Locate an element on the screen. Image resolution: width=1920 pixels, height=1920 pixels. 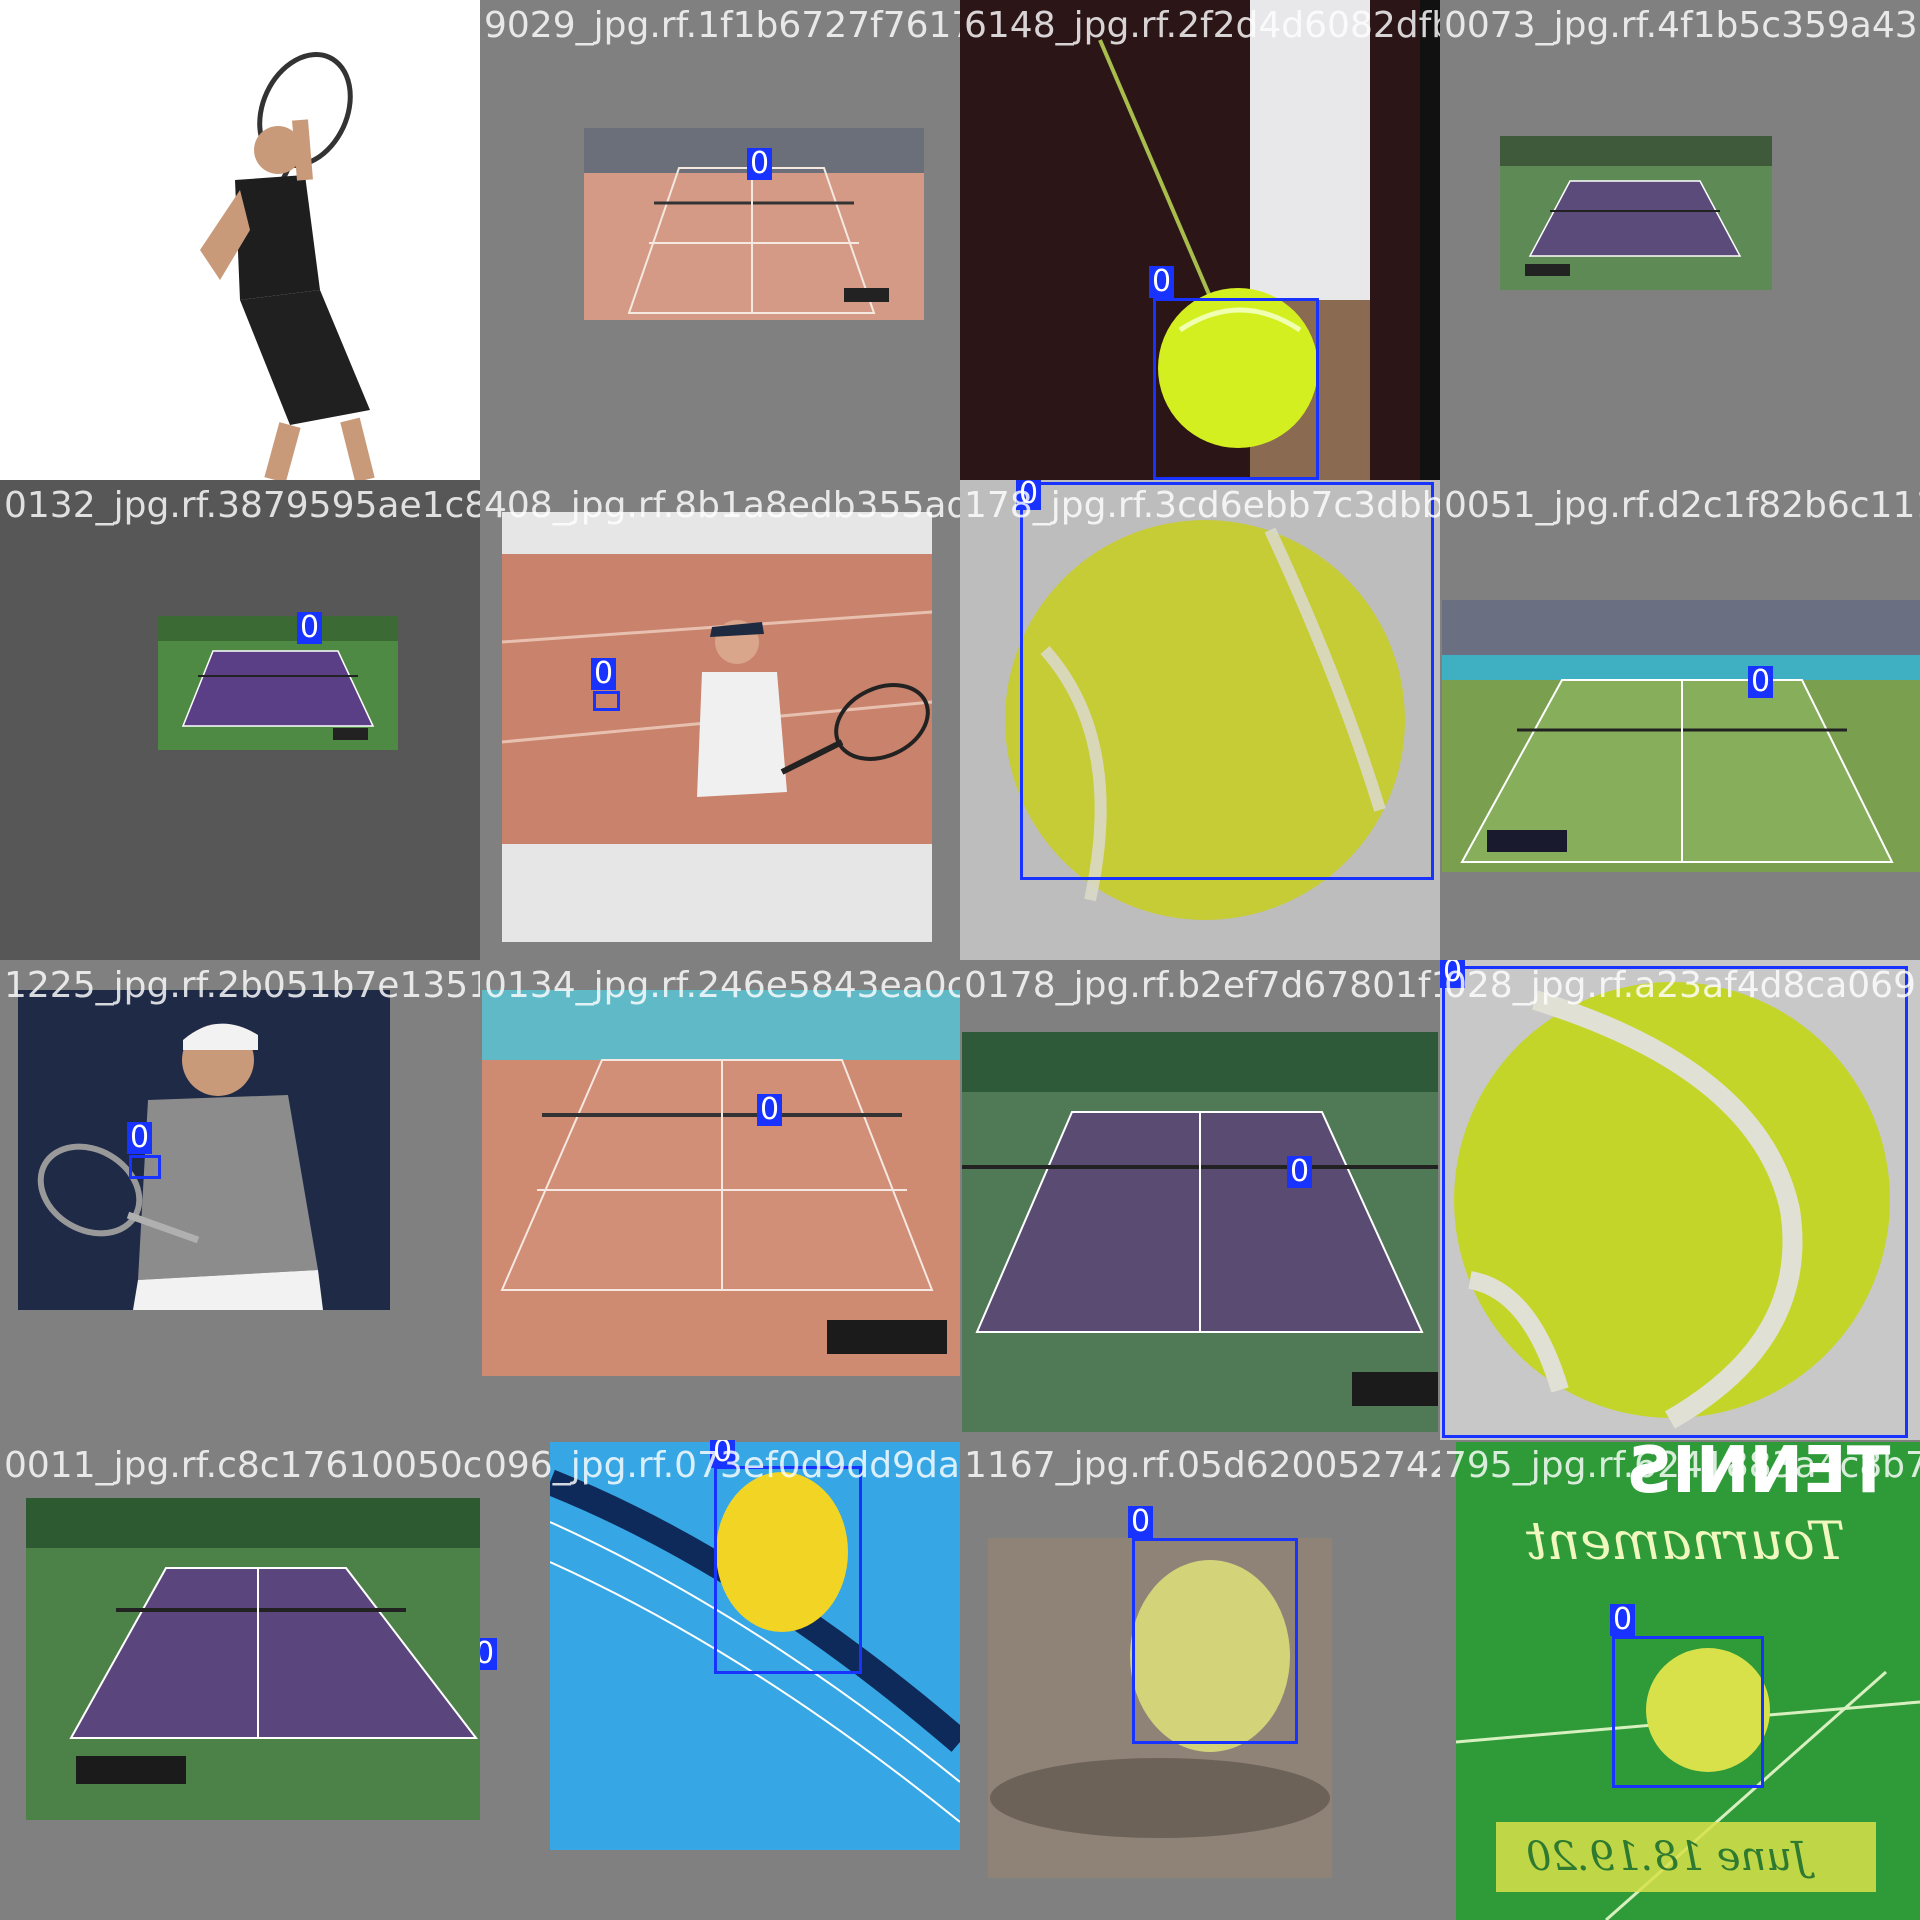
tile-3: 0 6148_jpg.rf.2f2d4d6082dfb7f4d is located at coordinates (1200, 240).